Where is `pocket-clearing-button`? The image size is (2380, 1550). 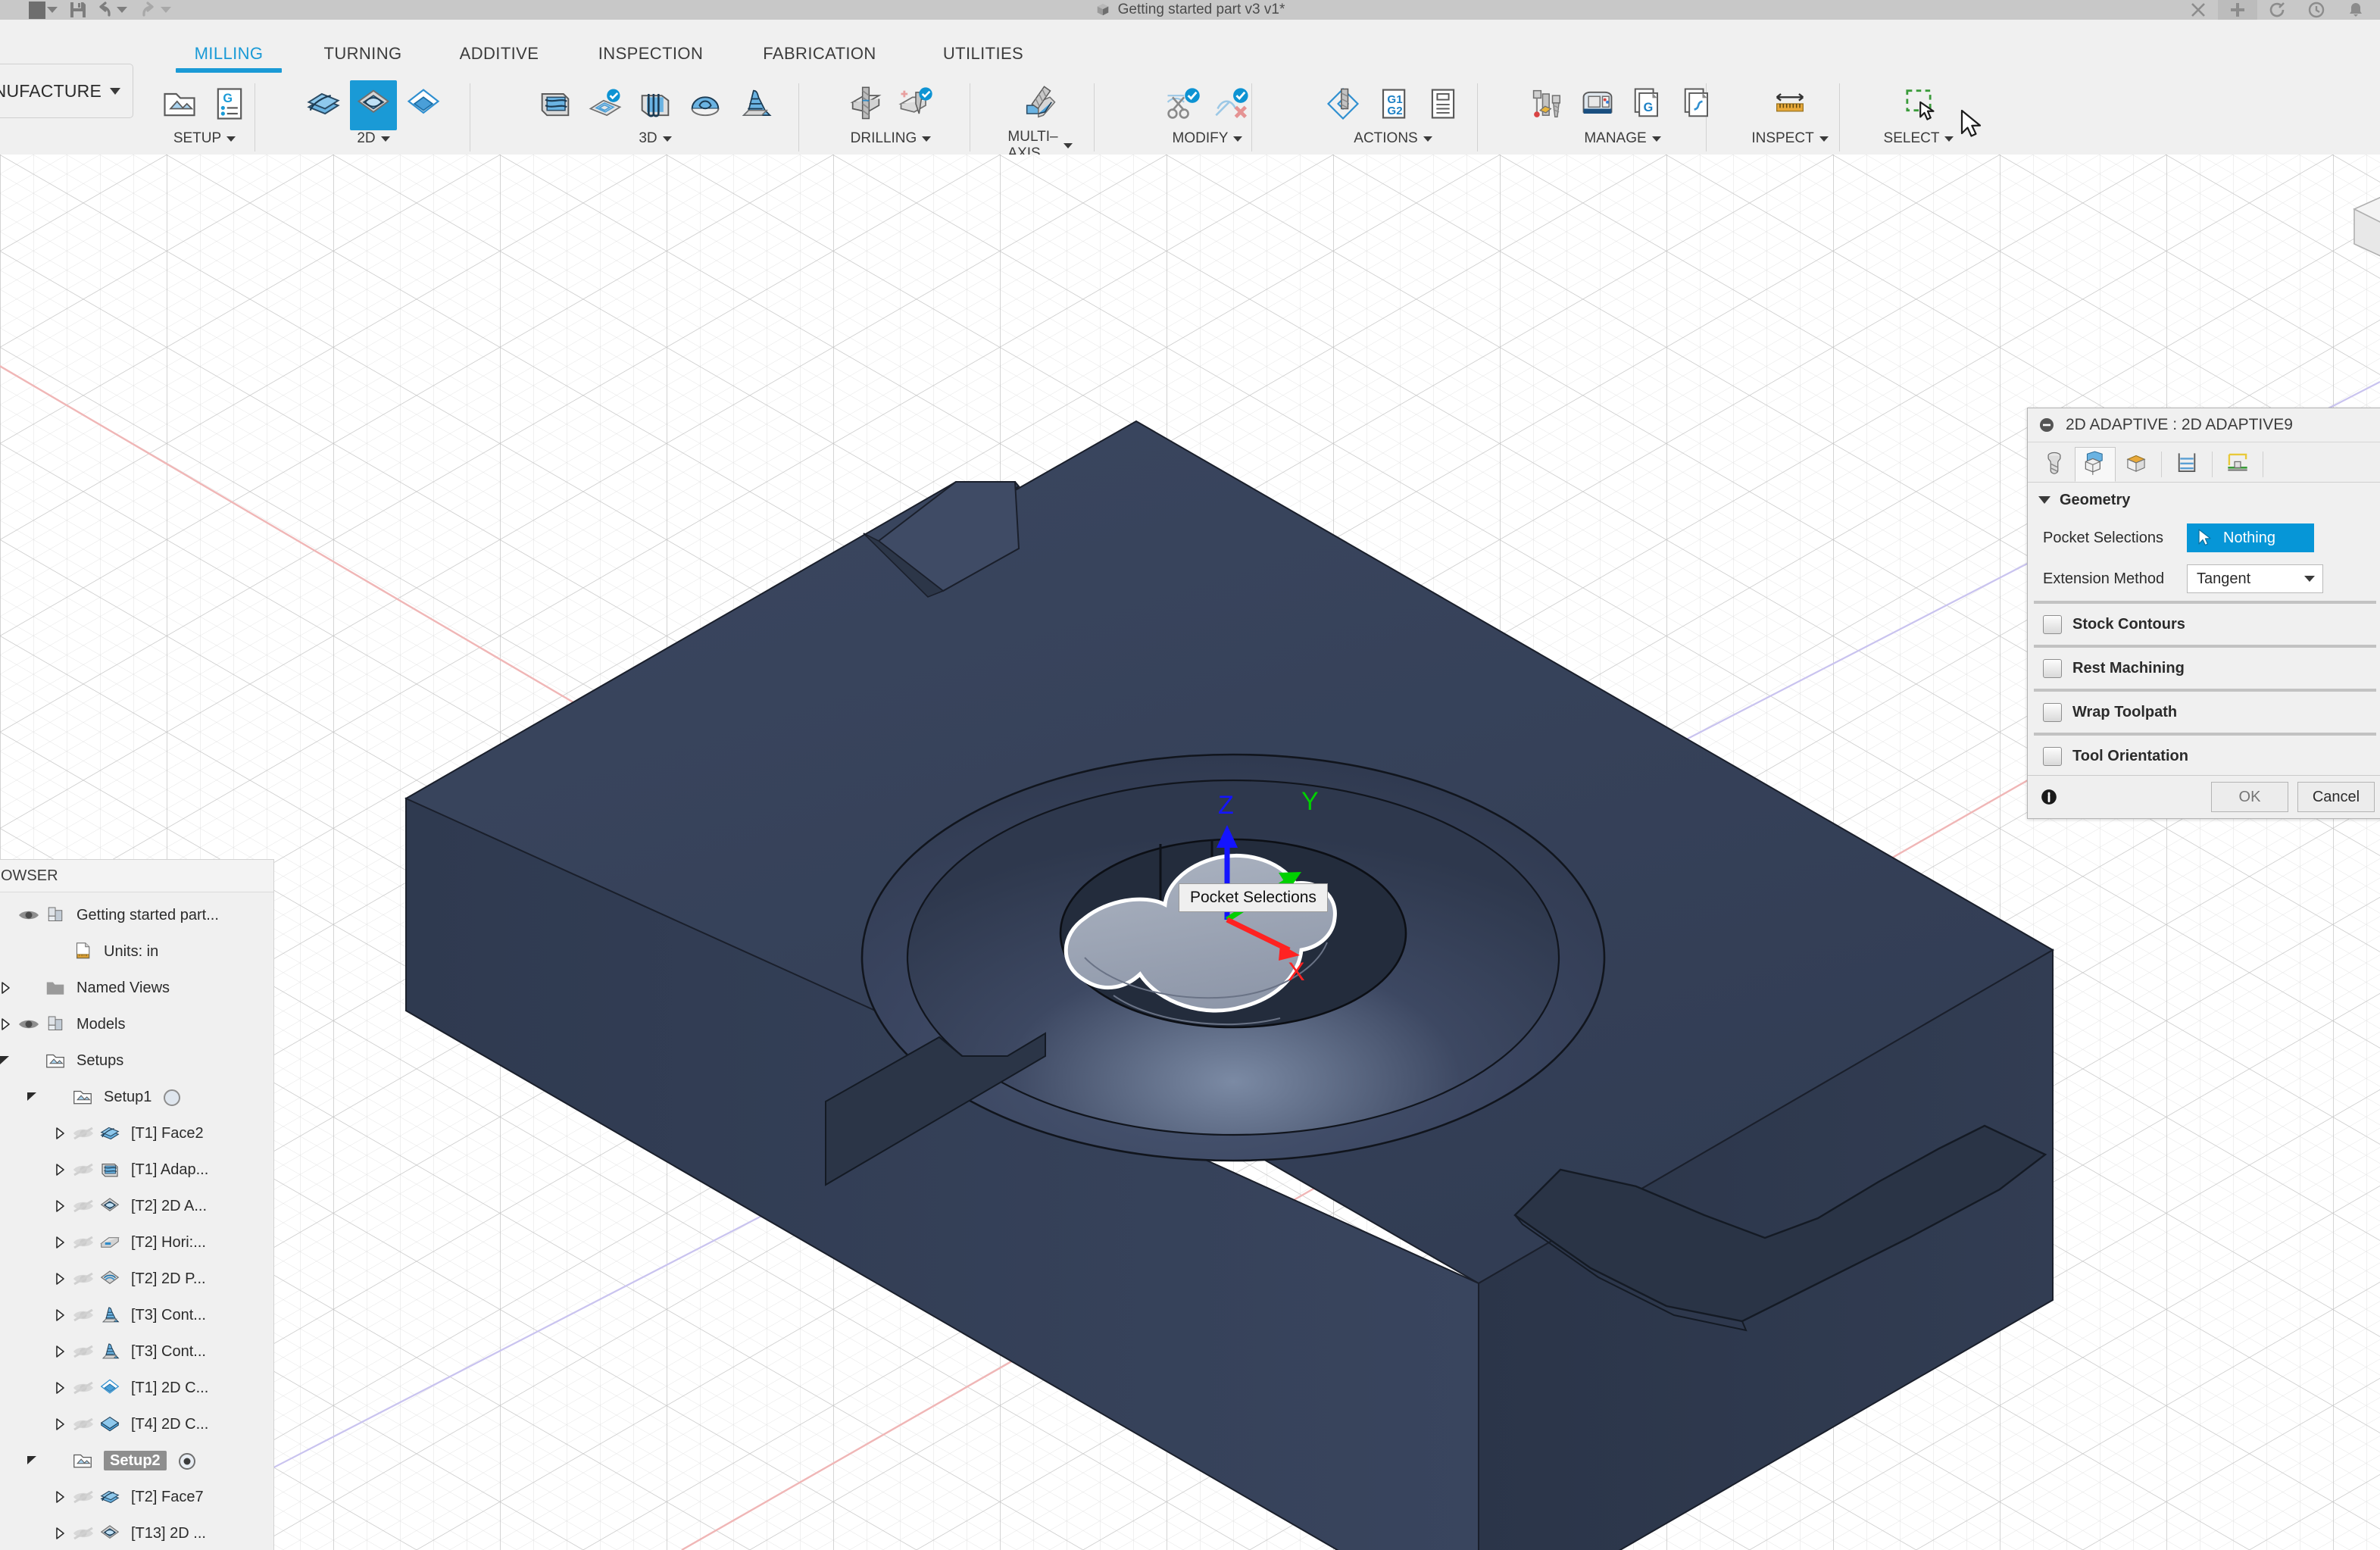 pocket-clearing-button is located at coordinates (605, 105).